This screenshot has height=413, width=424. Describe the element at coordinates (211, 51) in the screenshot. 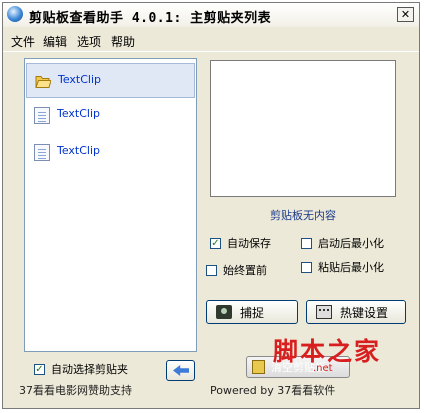

I see `menu-divider` at that location.